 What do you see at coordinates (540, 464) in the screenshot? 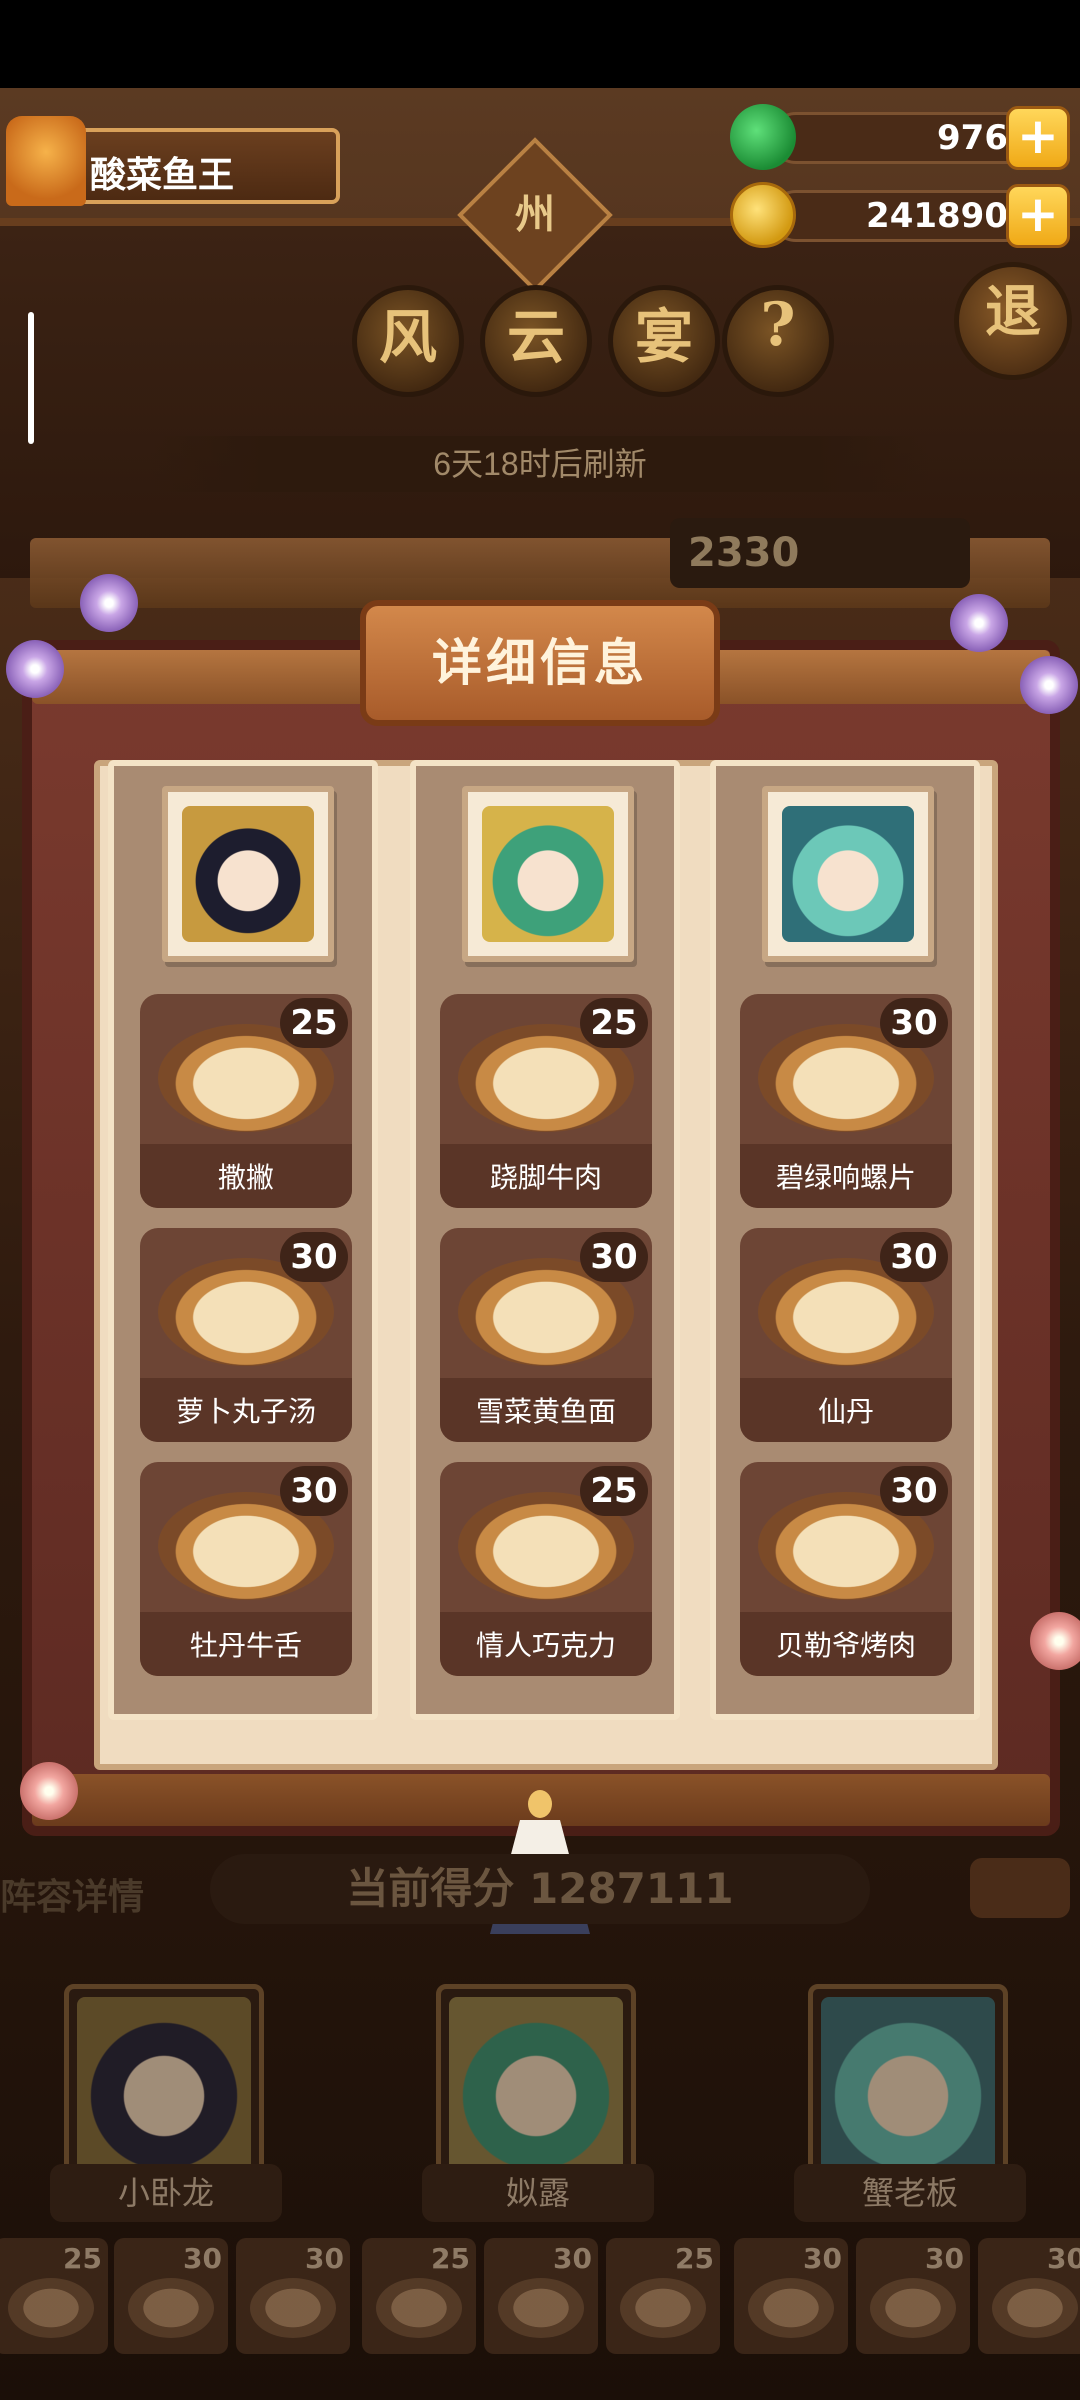
I see `refresh-timer: 6天18时后刷新` at bounding box center [540, 464].